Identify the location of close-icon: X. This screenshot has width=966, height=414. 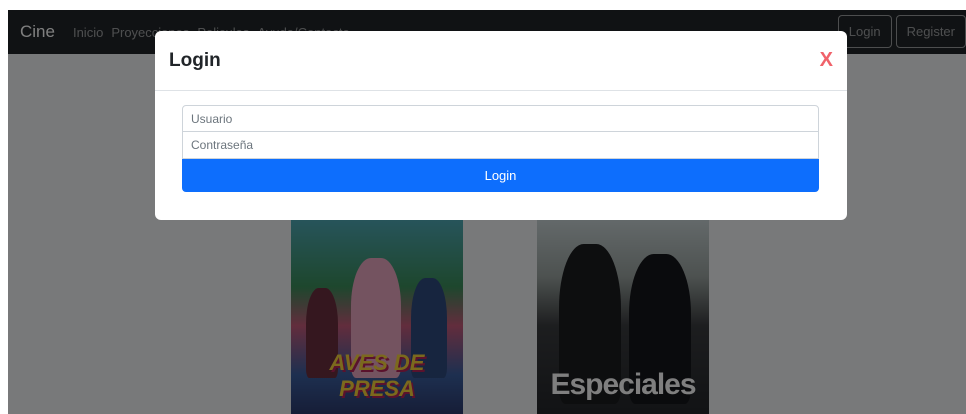
(826, 60).